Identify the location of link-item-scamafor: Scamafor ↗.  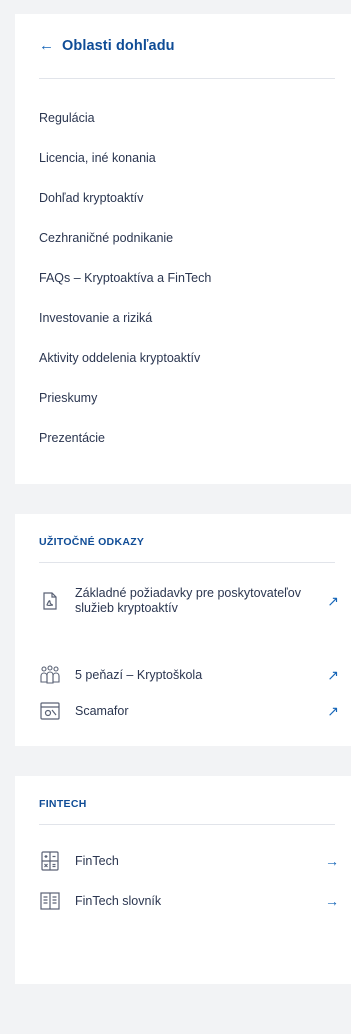
(189, 711).